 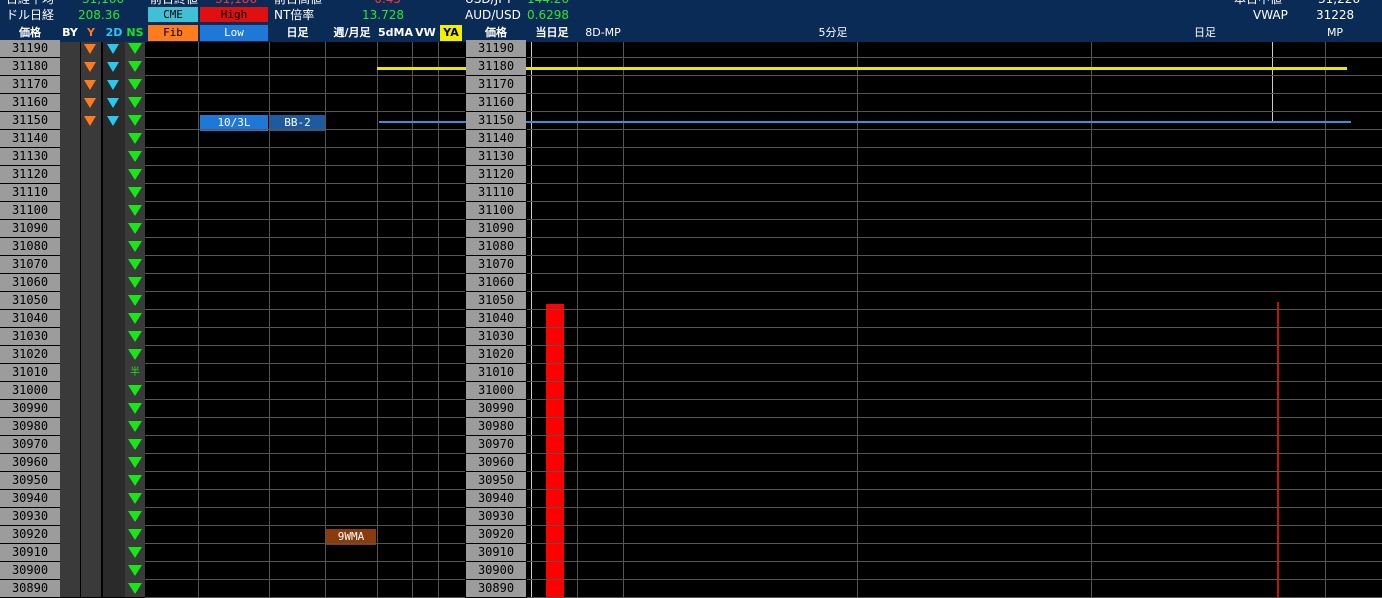 What do you see at coordinates (496, 48) in the screenshot?
I see `price-cell-2: 31190` at bounding box center [496, 48].